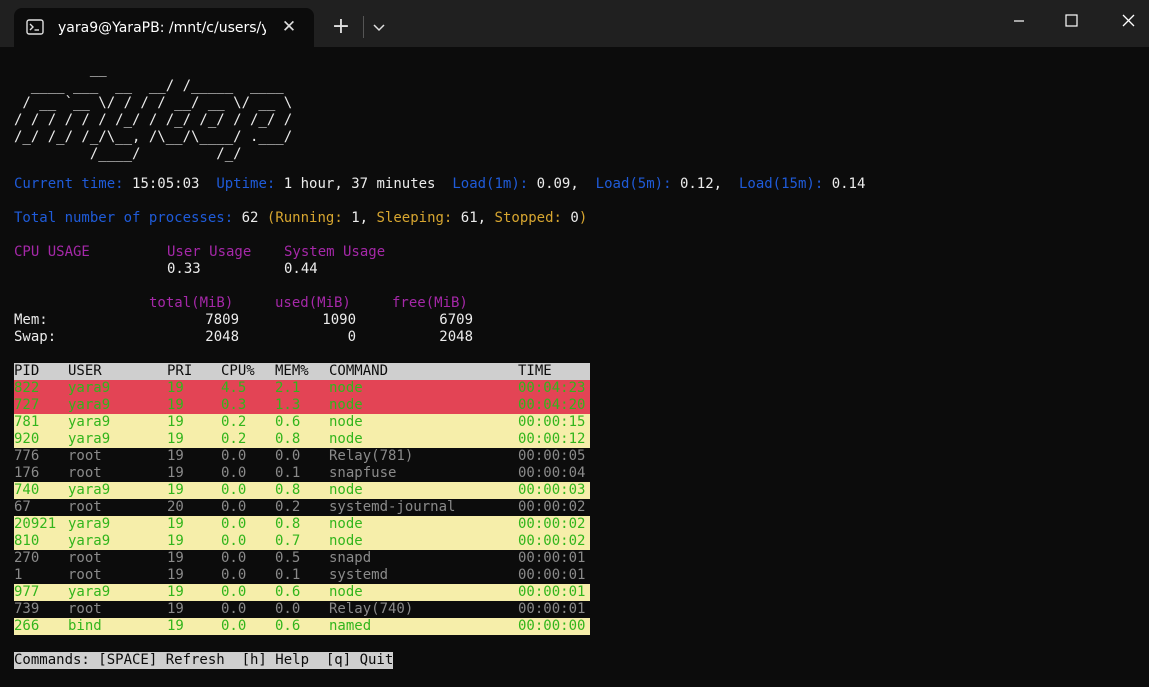 The height and width of the screenshot is (687, 1149). What do you see at coordinates (360, 218) in the screenshot?
I see `running-value: 1,` at bounding box center [360, 218].